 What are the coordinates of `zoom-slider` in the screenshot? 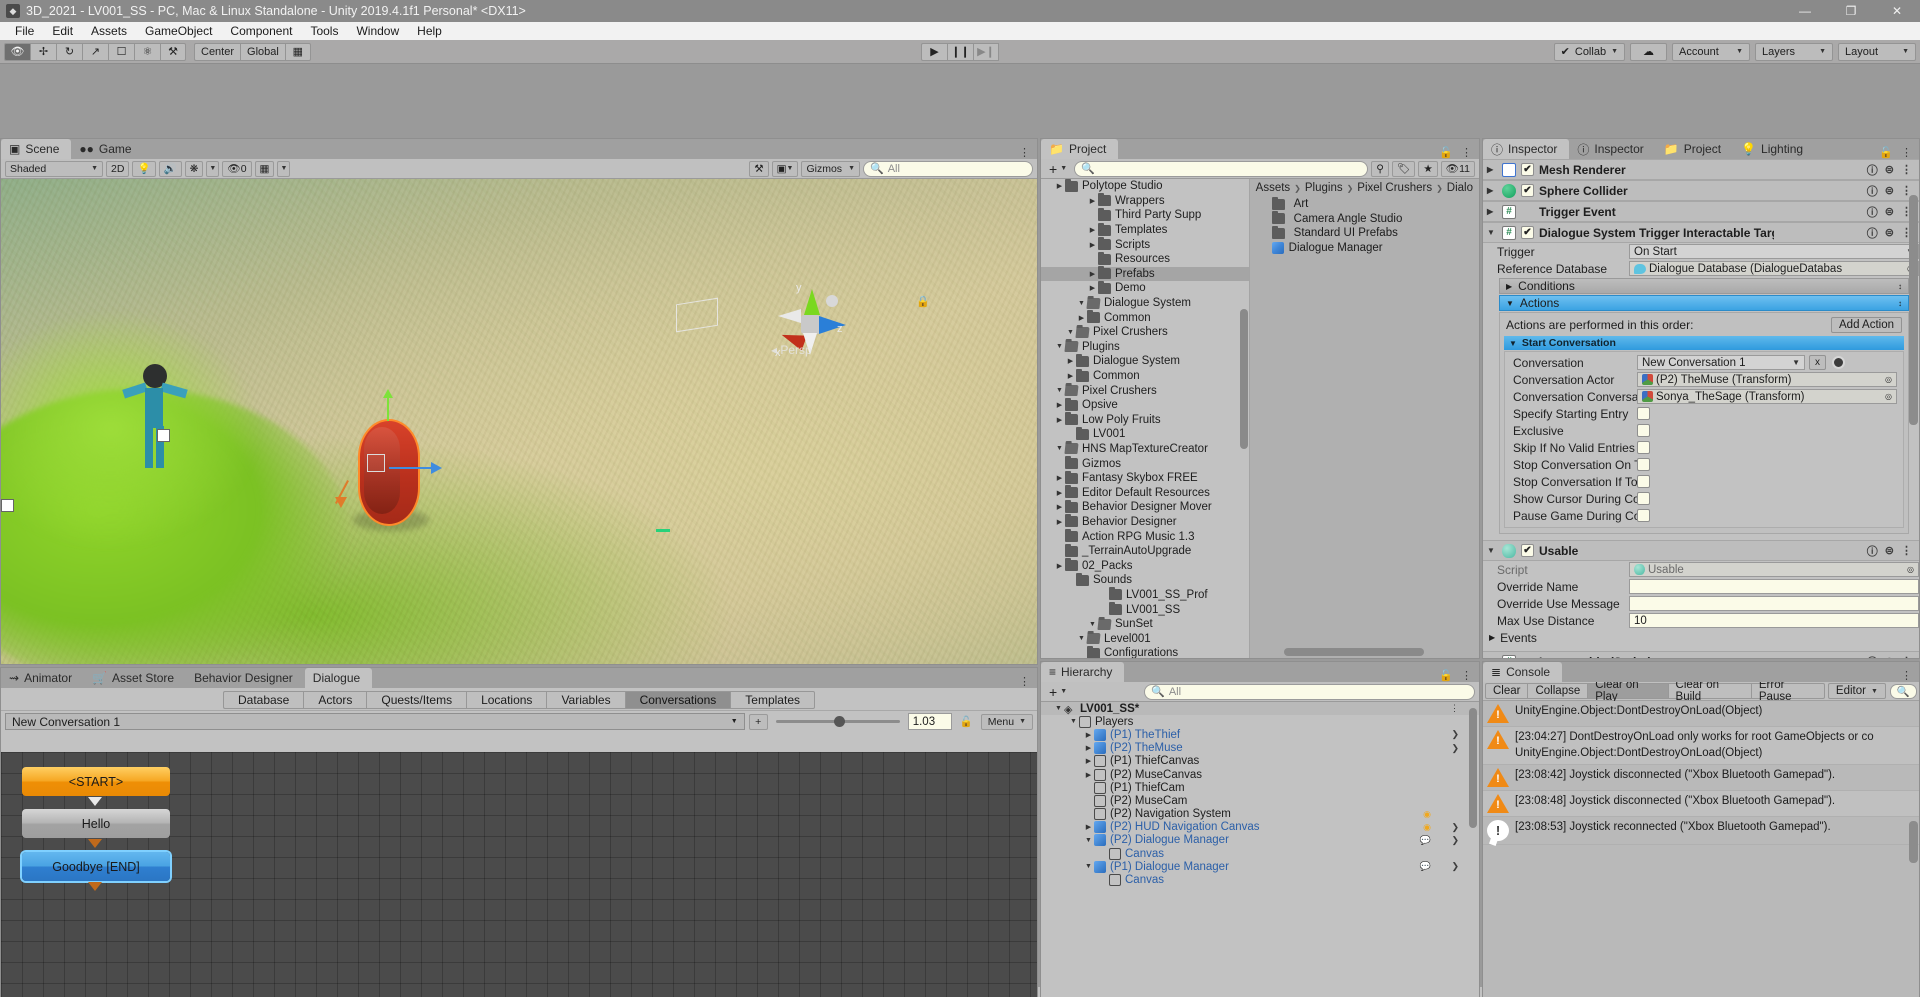 It's located at (838, 721).